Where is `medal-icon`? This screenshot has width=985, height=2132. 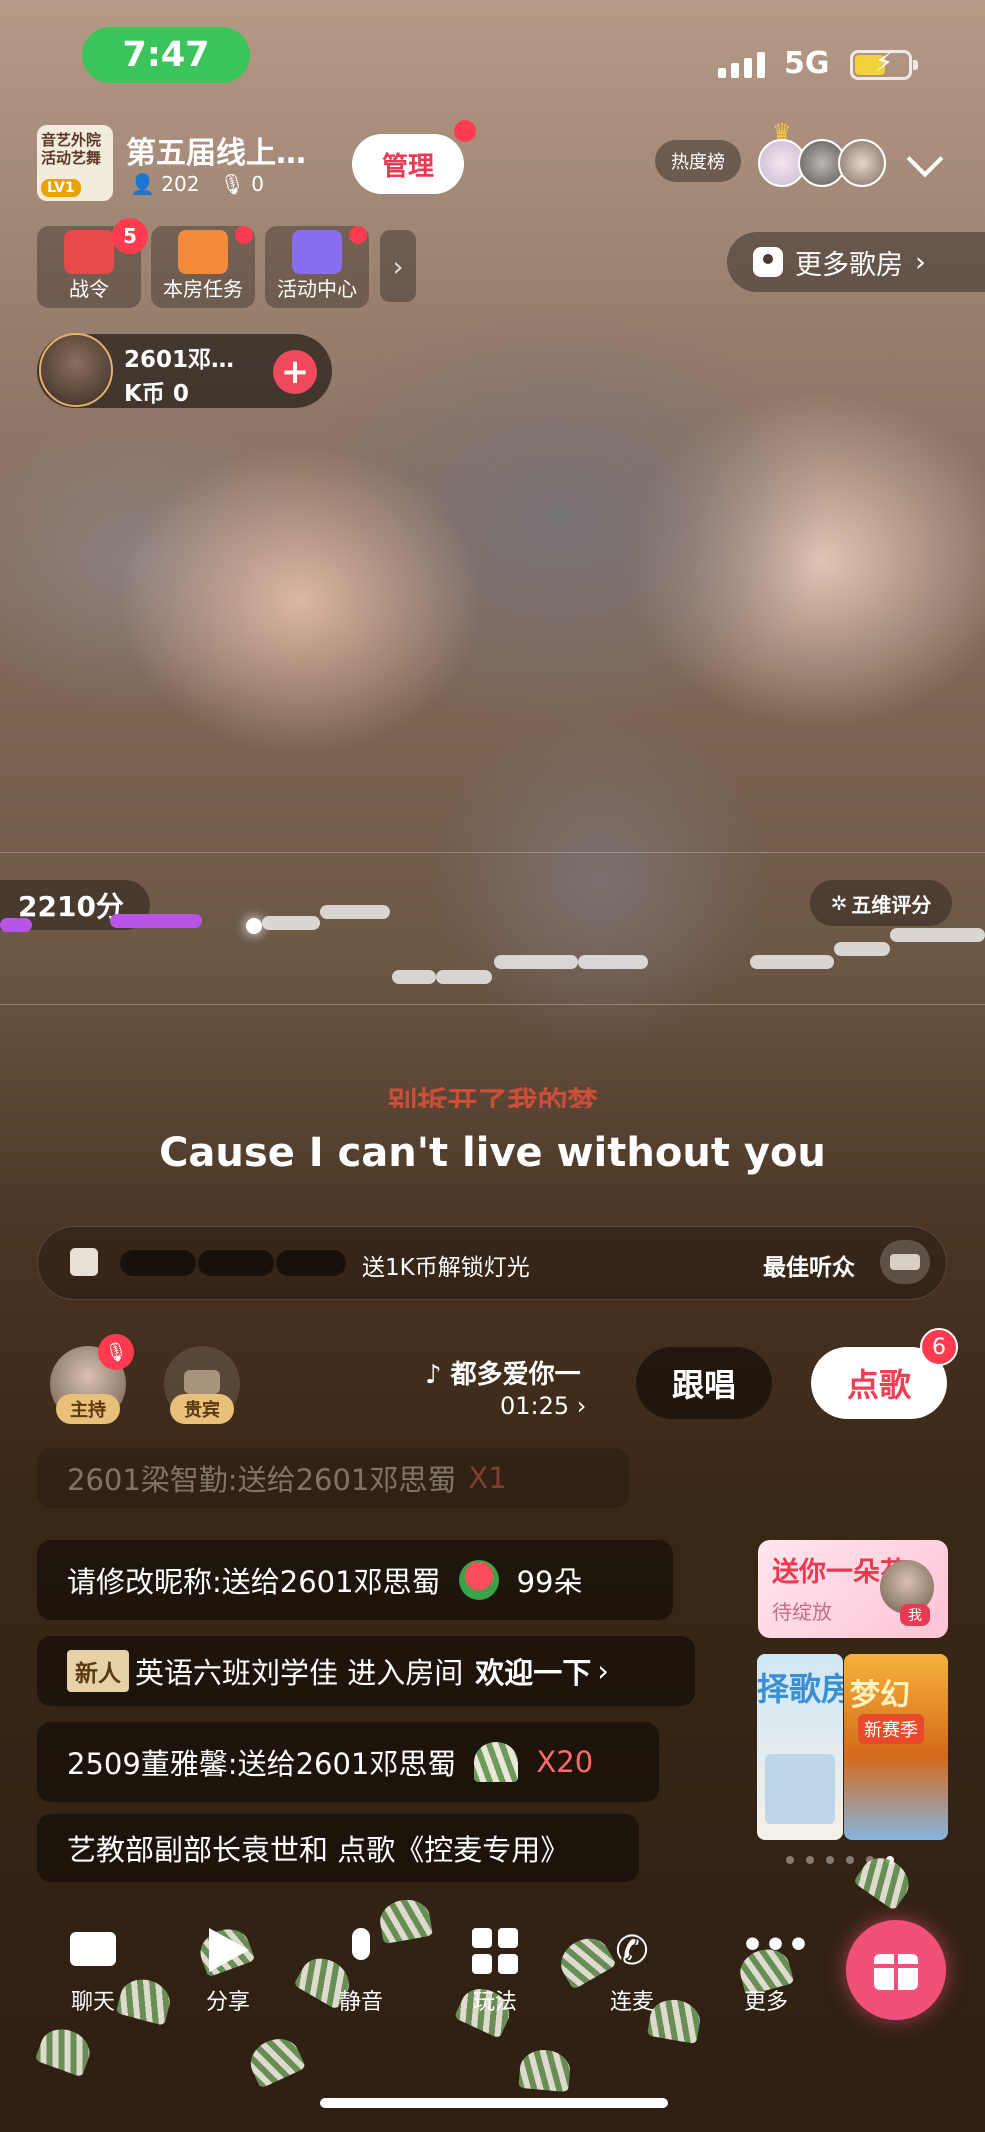 medal-icon is located at coordinates (89, 252).